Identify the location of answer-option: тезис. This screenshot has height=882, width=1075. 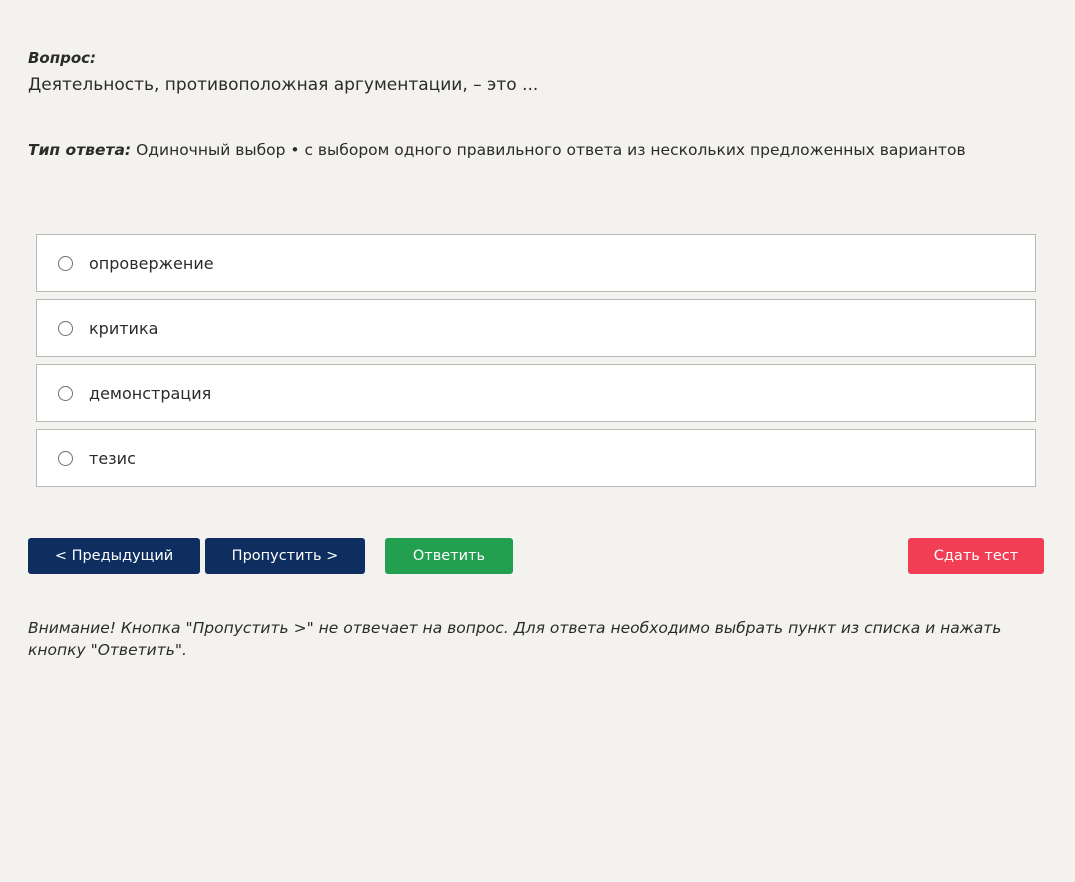
(536, 458).